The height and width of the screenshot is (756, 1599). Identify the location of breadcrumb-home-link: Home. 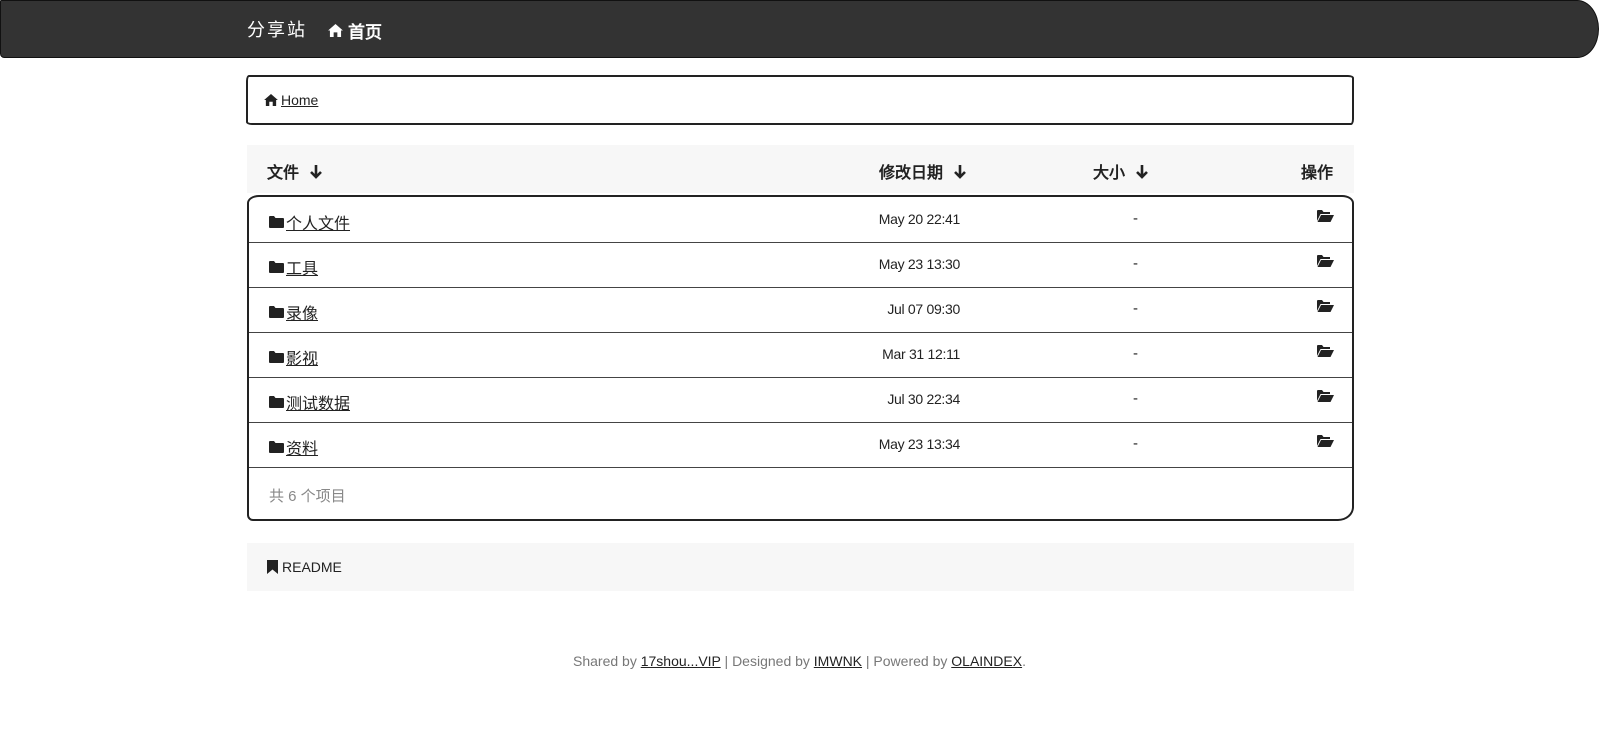
(291, 100).